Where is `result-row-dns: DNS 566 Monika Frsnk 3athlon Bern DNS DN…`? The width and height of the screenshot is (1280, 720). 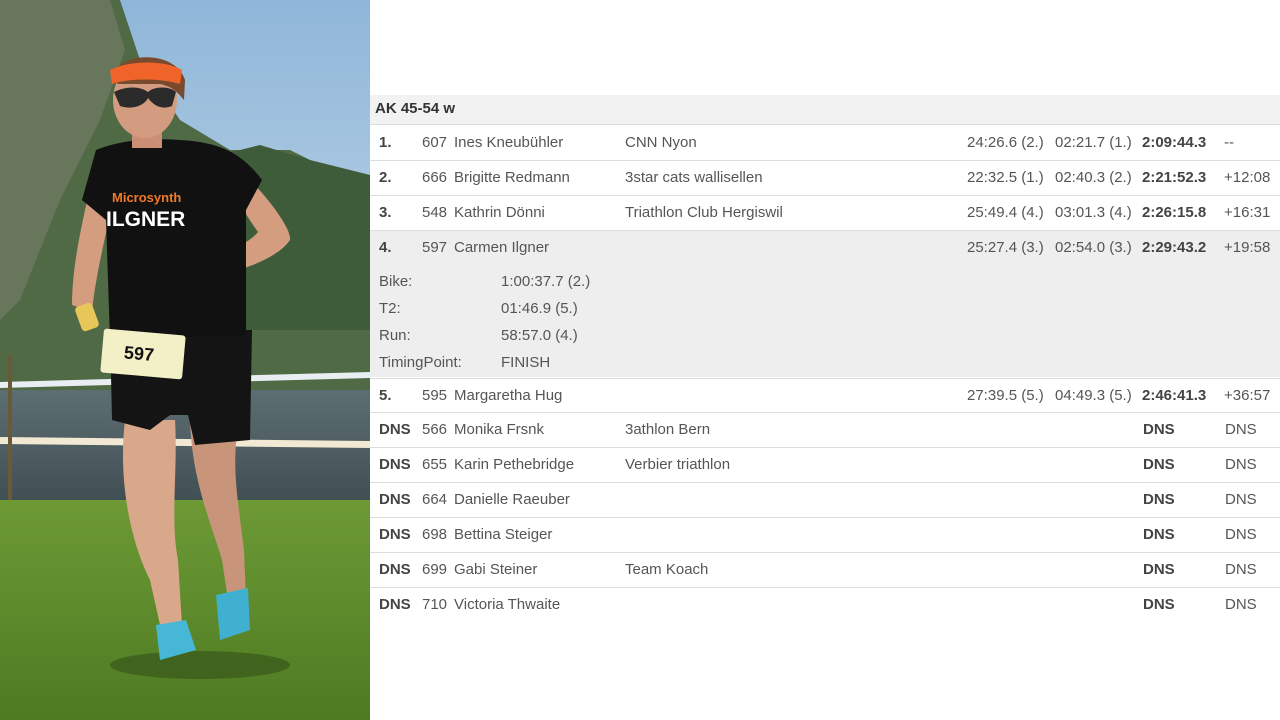 result-row-dns: DNS 566 Monika Frsnk 3athlon Bern DNS DN… is located at coordinates (825, 430).